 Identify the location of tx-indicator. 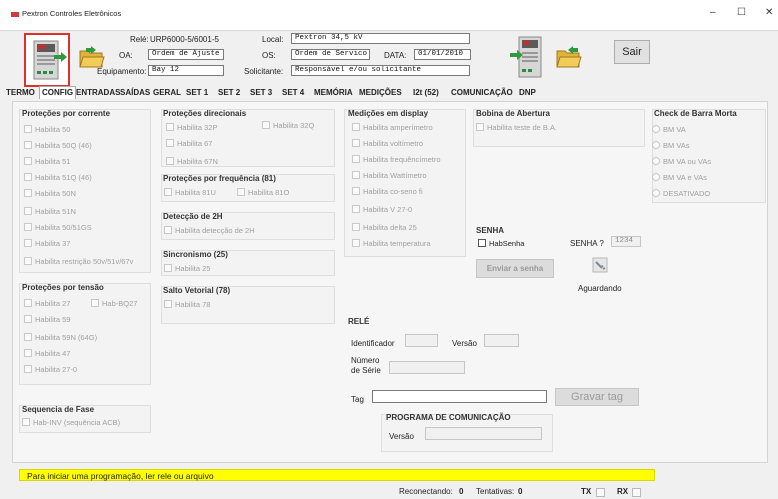
(600, 492).